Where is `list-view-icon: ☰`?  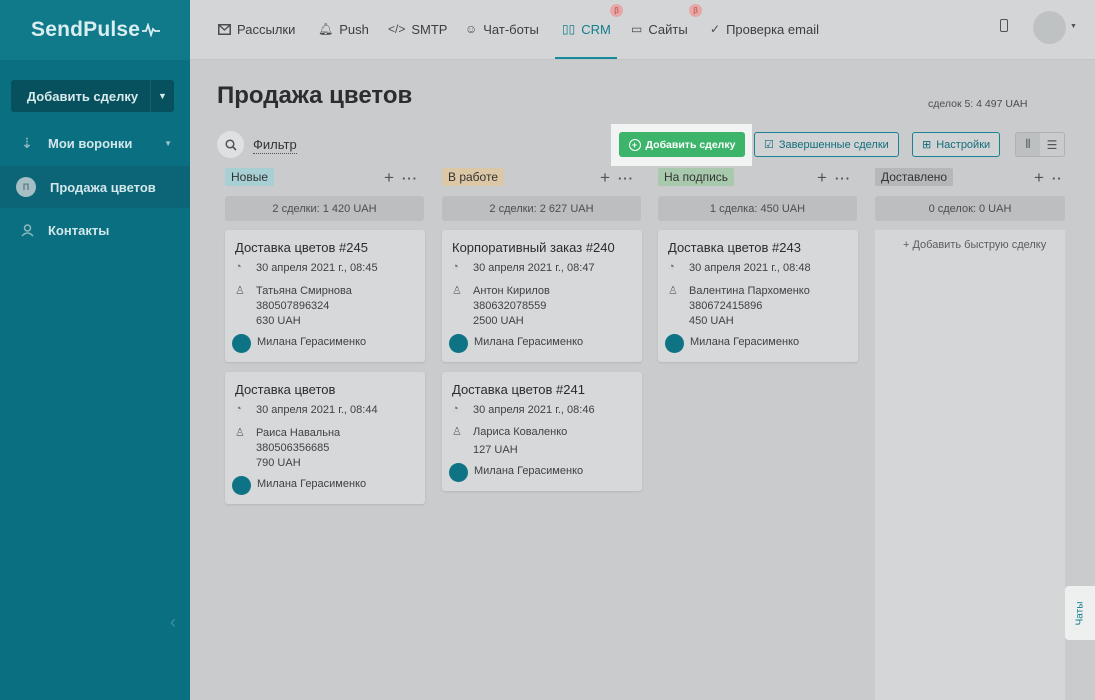
list-view-icon: ☰ is located at coordinates (1052, 144).